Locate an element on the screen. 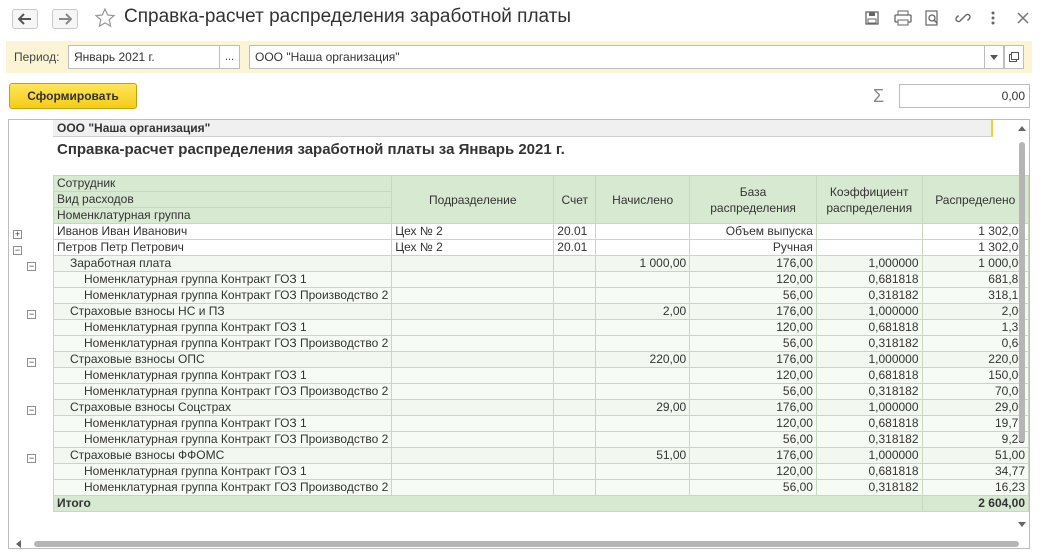 The width and height of the screenshot is (1042, 557). horizontal-scroll-thumb is located at coordinates (526, 544).